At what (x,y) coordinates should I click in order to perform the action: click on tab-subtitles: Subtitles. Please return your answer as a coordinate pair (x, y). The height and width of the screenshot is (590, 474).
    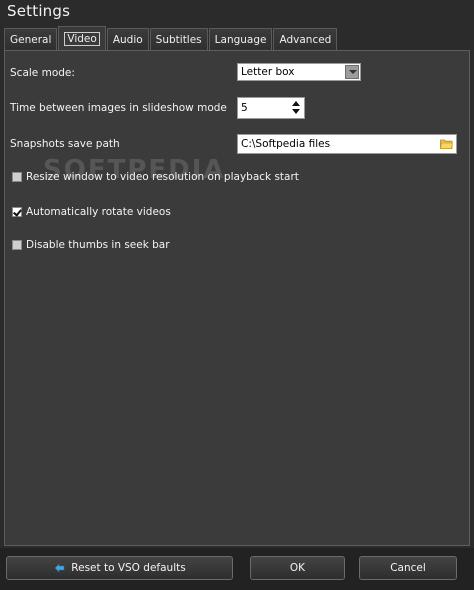
    Looking at the image, I should click on (178, 39).